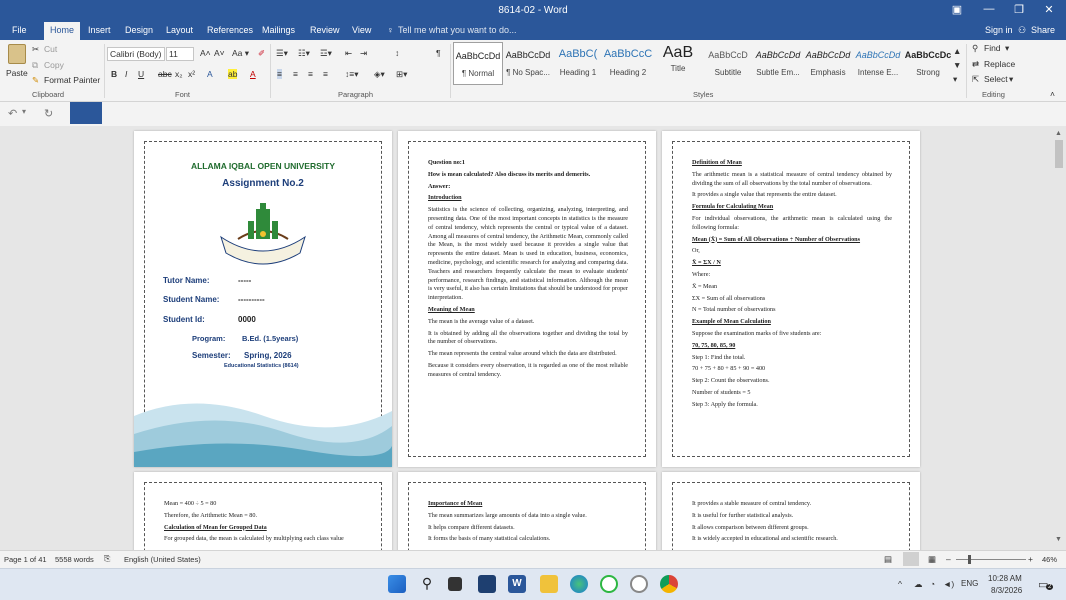 This screenshot has width=1066, height=600. Describe the element at coordinates (1007, 48) in the screenshot. I see `find-dropdown-icon: ▾` at that location.